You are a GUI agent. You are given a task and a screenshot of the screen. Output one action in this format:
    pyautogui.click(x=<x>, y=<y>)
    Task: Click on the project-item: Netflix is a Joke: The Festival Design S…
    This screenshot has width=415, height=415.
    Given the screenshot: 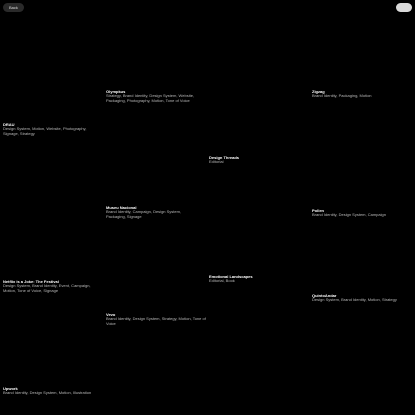 What is the action you would take?
    pyautogui.click(x=52, y=286)
    